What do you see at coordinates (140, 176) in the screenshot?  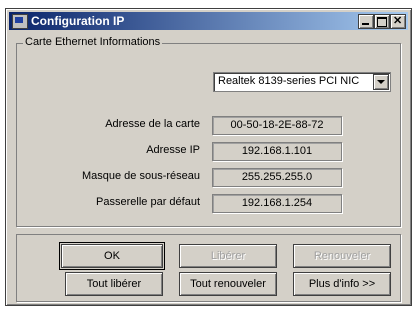 I see `subnet-mask-label: Masque de sous-réseau` at bounding box center [140, 176].